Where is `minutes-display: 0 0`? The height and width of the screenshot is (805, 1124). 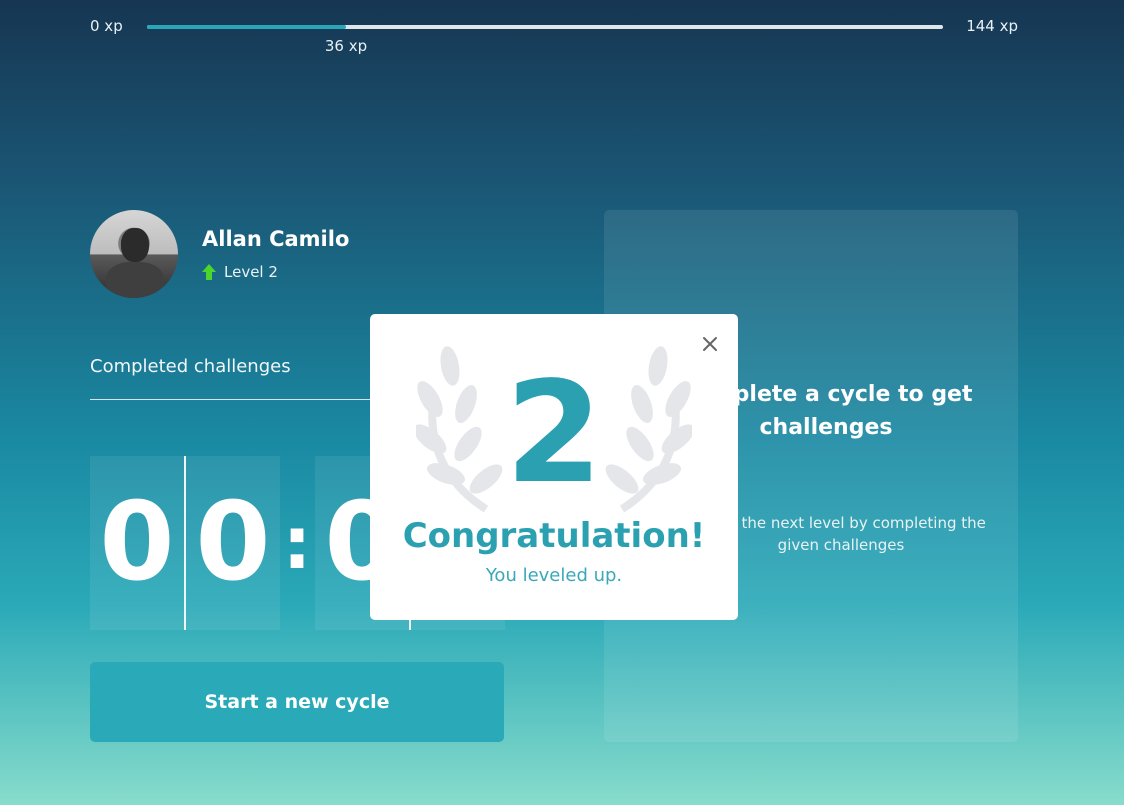 minutes-display: 0 0 is located at coordinates (185, 543).